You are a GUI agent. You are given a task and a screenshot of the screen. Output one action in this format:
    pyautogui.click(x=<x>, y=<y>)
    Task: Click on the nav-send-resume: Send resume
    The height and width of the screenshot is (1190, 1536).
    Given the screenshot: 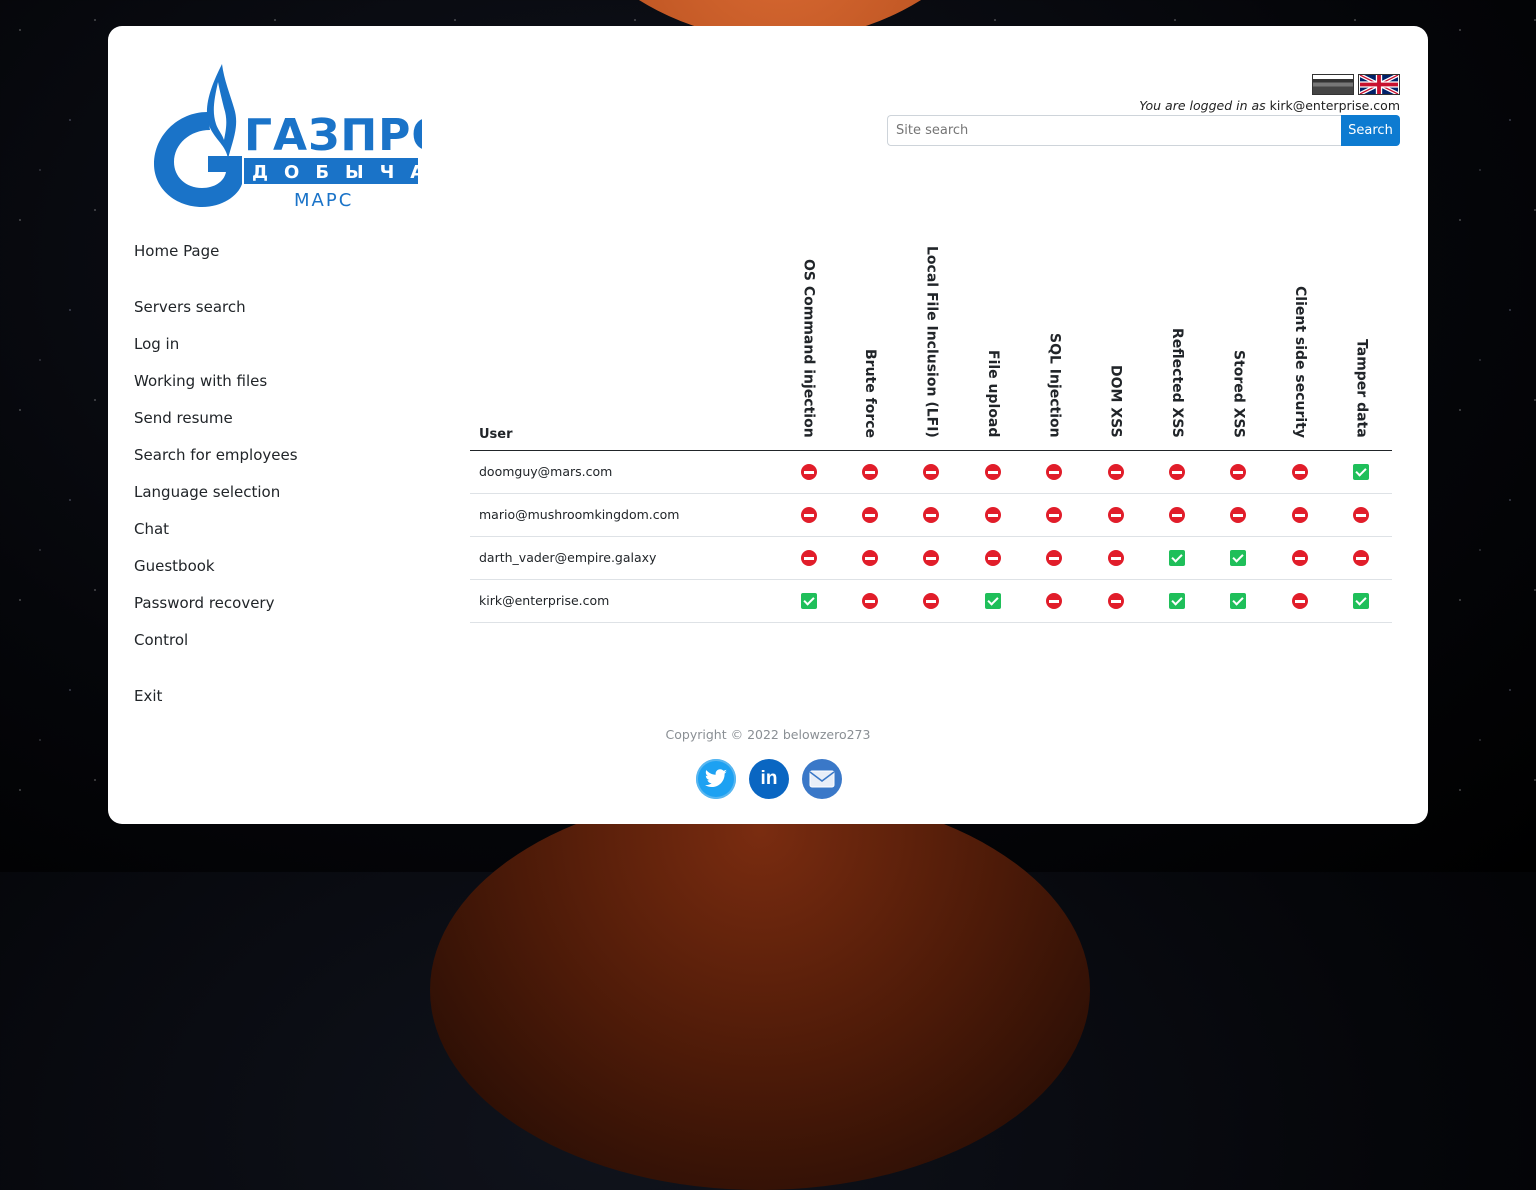 What is the action you would take?
    pyautogui.click(x=183, y=418)
    